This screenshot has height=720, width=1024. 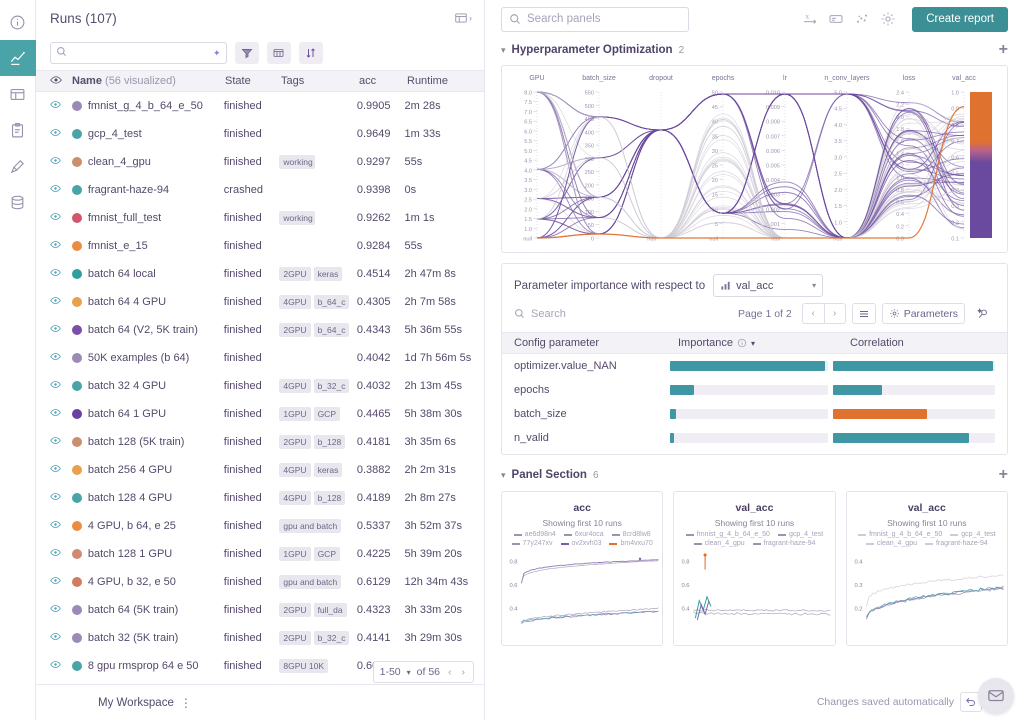 I want to click on pagination-caret-icon: ▾, so click(x=409, y=672).